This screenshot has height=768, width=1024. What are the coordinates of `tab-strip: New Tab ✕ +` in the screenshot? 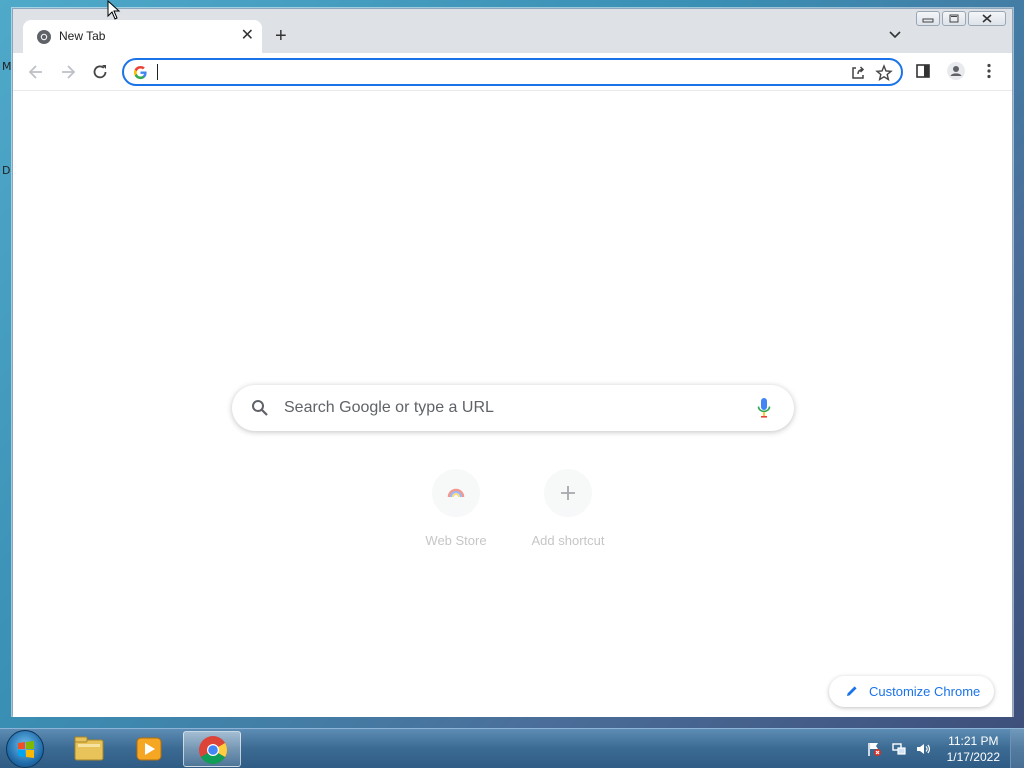 It's located at (512, 31).